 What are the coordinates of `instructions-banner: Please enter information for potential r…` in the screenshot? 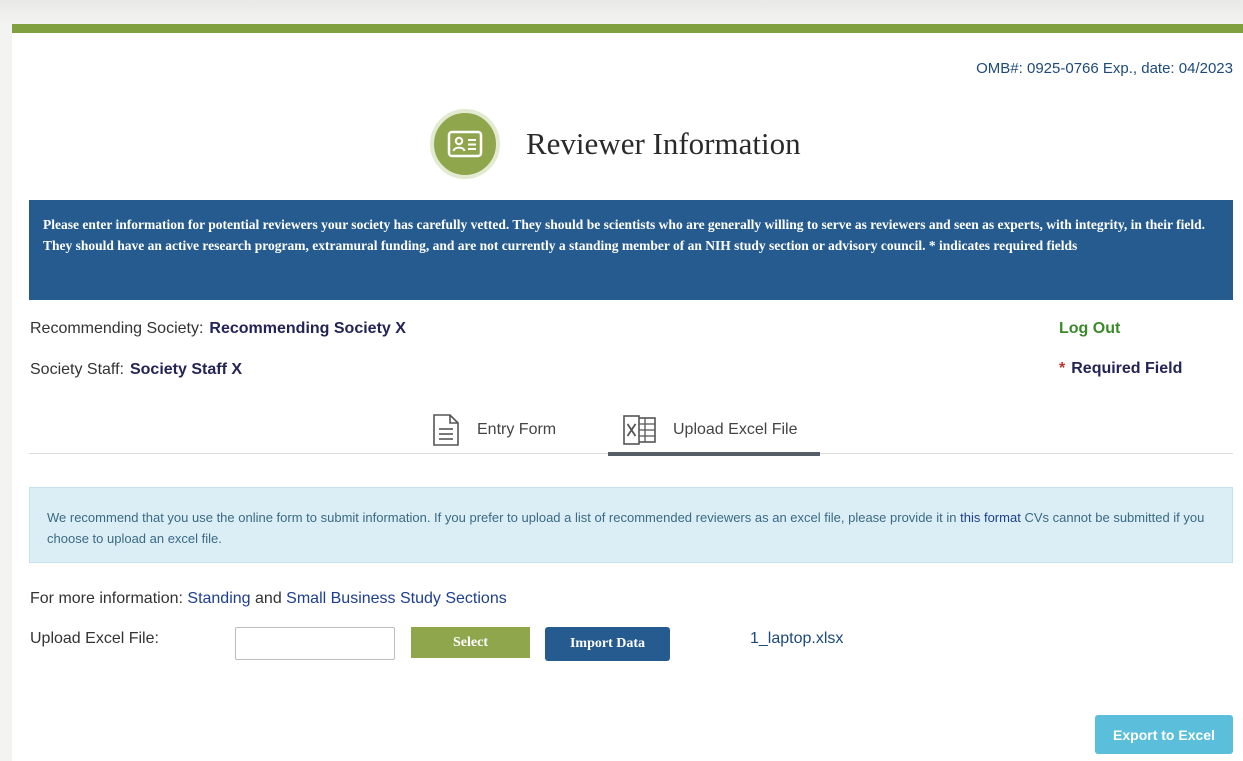 It's located at (631, 250).